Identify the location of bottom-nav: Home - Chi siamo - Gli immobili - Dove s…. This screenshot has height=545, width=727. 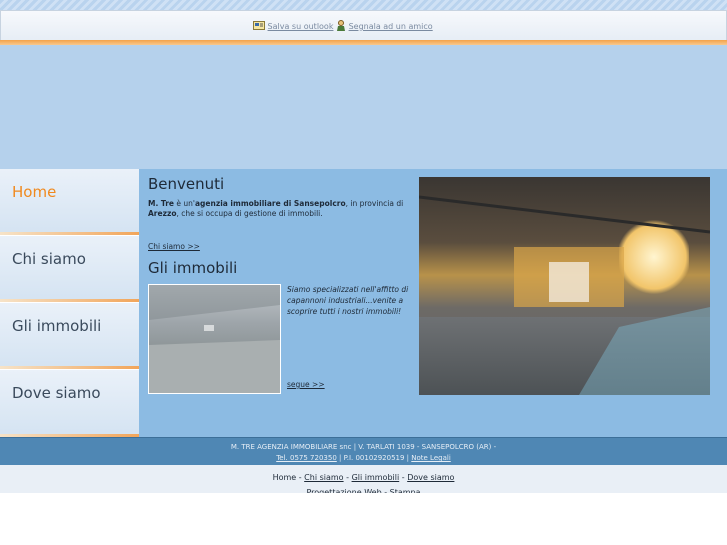
(363, 479).